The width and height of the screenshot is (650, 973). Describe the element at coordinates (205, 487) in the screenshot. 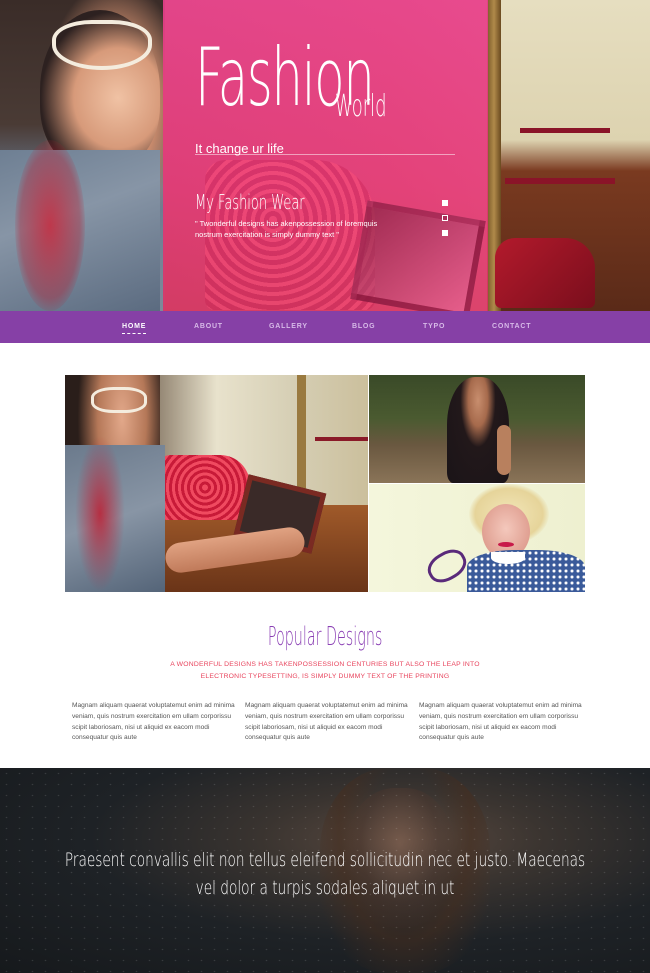

I see `photo-chair` at that location.